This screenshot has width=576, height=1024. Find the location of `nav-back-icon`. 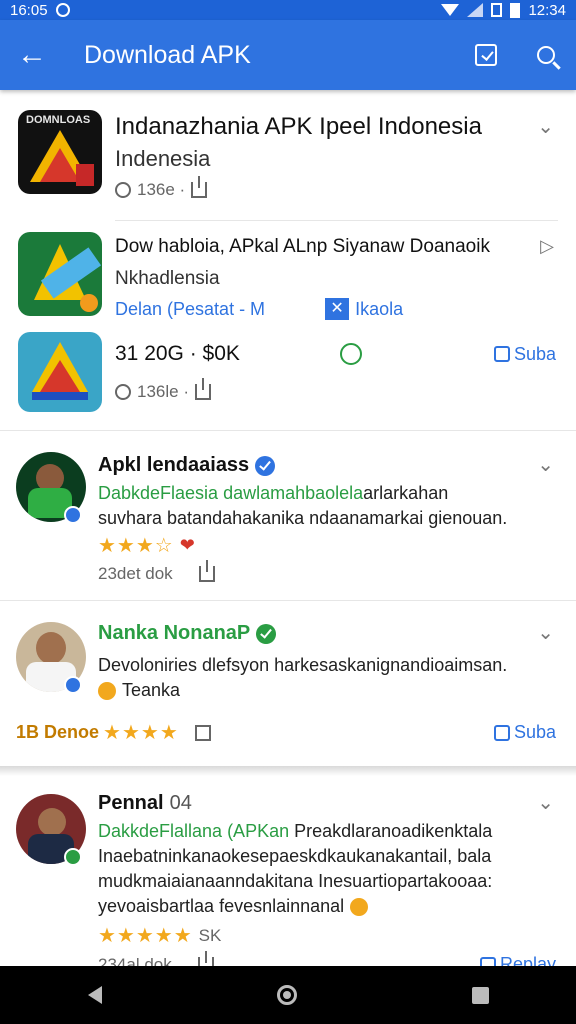

nav-back-icon is located at coordinates (94, 995).